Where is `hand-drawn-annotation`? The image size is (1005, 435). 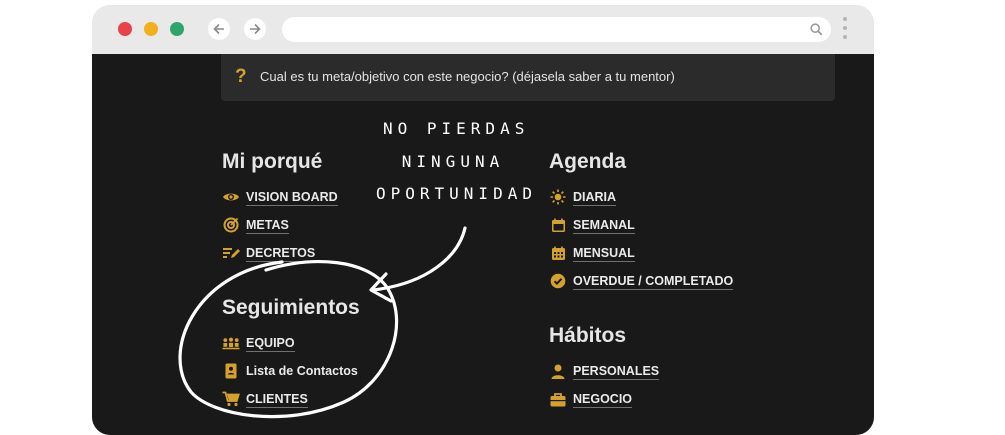 hand-drawn-annotation is located at coordinates (322, 322).